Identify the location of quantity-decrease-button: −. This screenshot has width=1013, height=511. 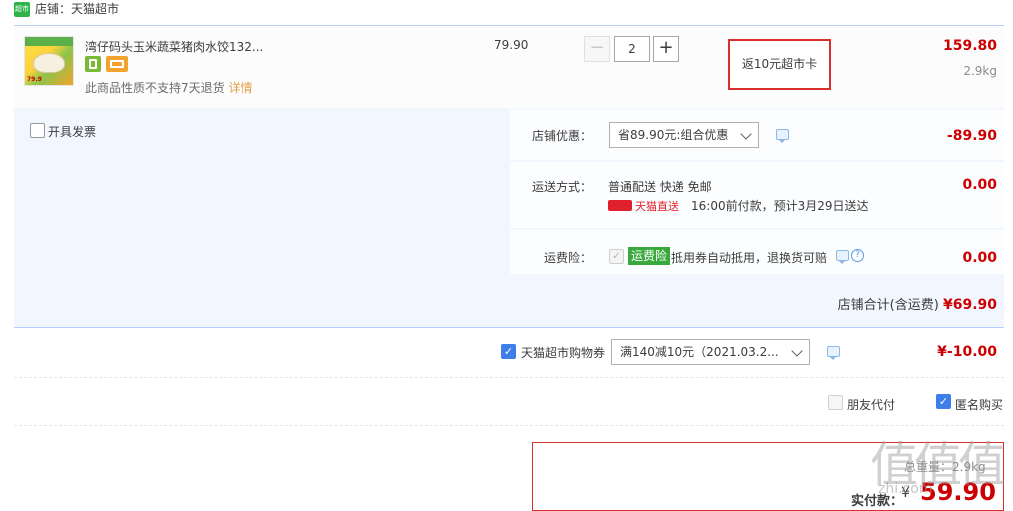
(597, 49).